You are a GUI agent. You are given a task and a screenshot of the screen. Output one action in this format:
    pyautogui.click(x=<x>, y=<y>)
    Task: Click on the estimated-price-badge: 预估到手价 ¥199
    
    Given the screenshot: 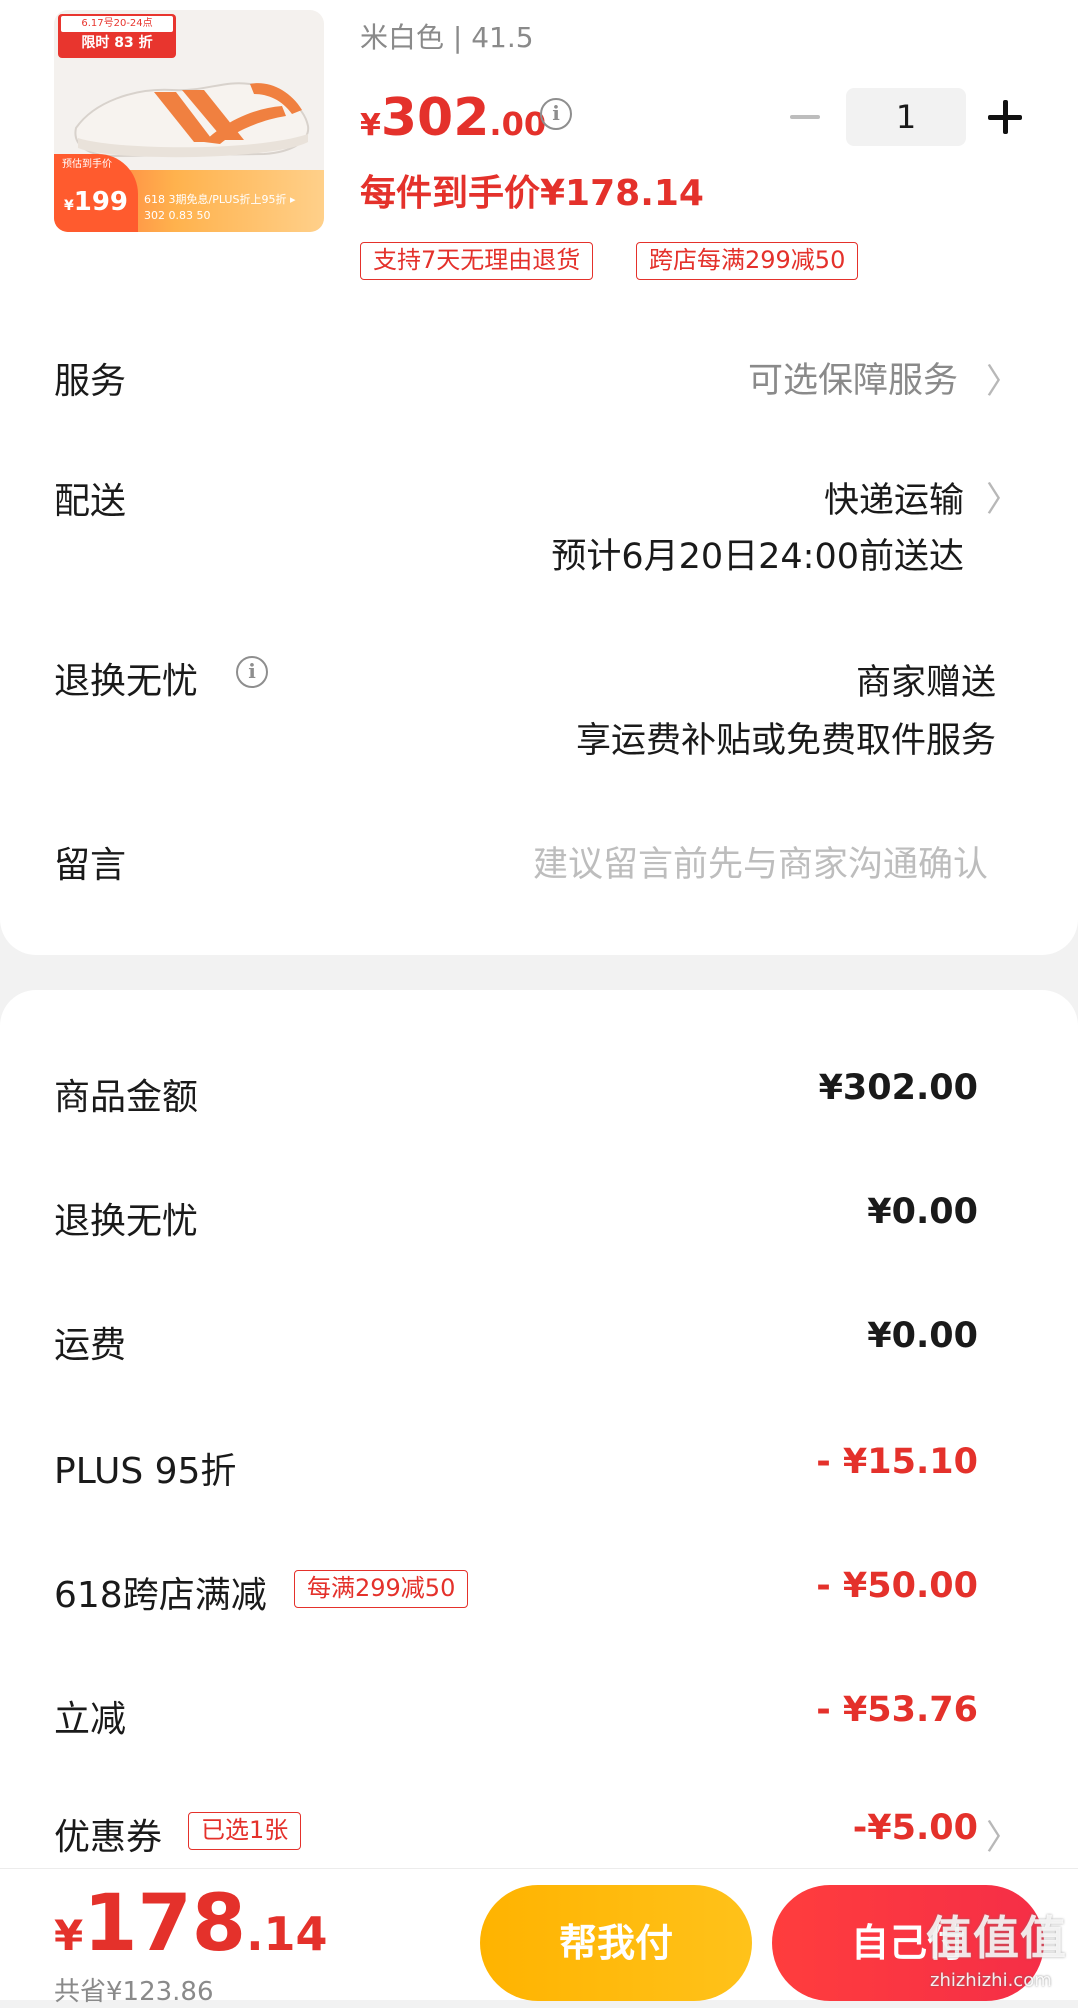 What is the action you would take?
    pyautogui.click(x=96, y=193)
    